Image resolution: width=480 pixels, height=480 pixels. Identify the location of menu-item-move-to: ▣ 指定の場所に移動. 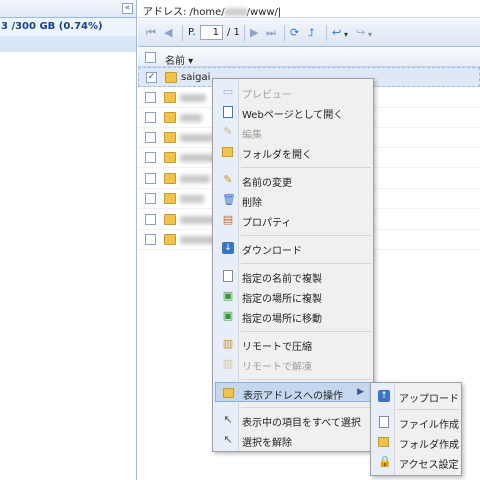
(293, 316).